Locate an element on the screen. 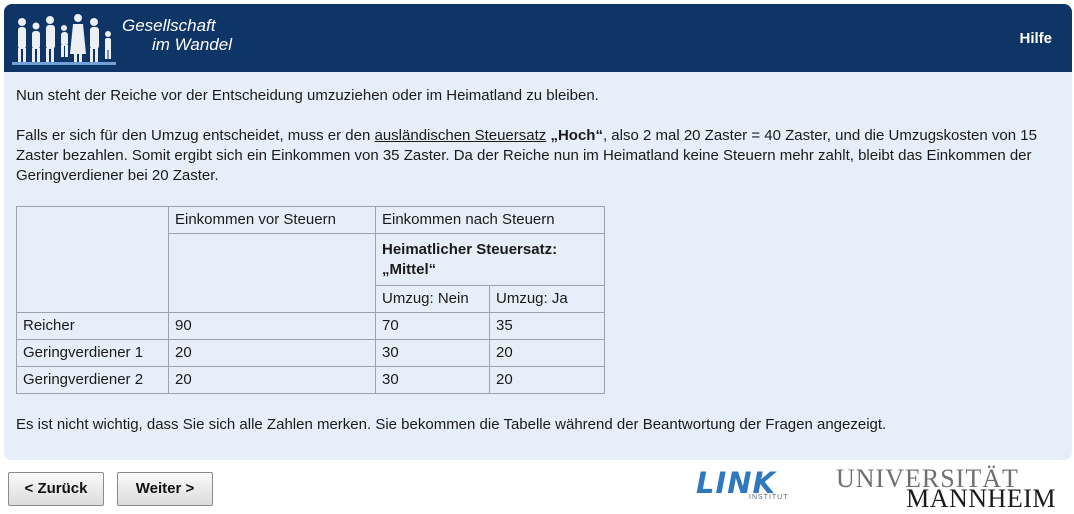 This screenshot has height=514, width=1074. row-label: Geringverdiener 1 is located at coordinates (92, 353).